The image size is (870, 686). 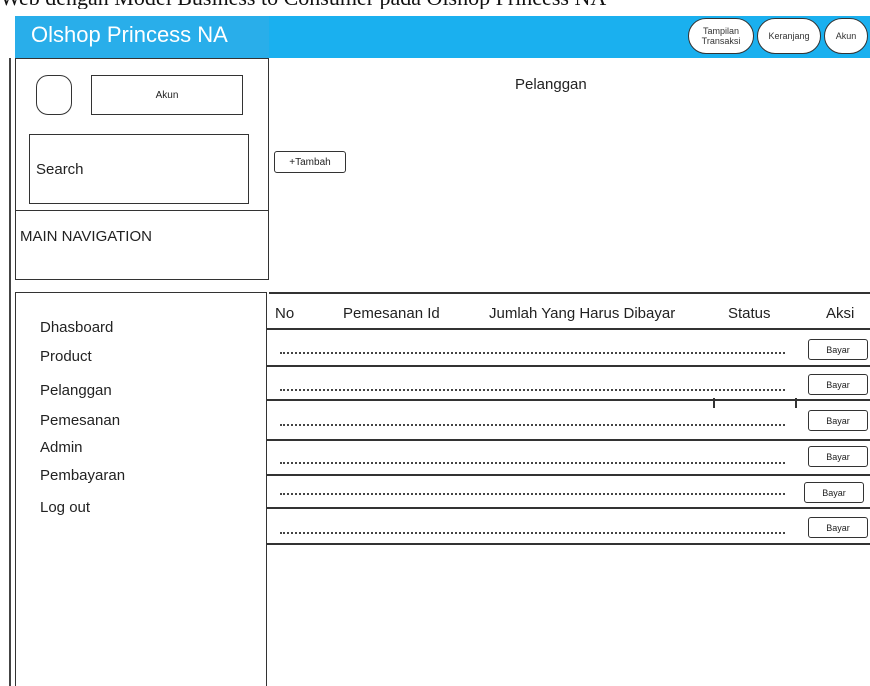 What do you see at coordinates (10, 372) in the screenshot?
I see `left-border` at bounding box center [10, 372].